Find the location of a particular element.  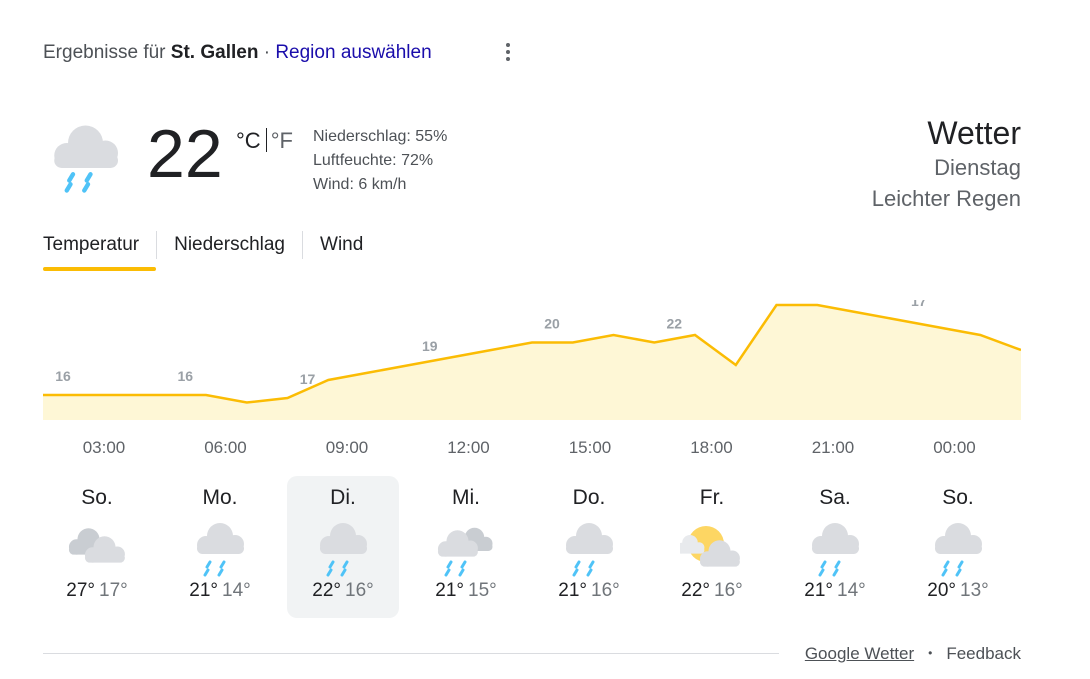

time-tick-label: 12:00 is located at coordinates (468, 447).